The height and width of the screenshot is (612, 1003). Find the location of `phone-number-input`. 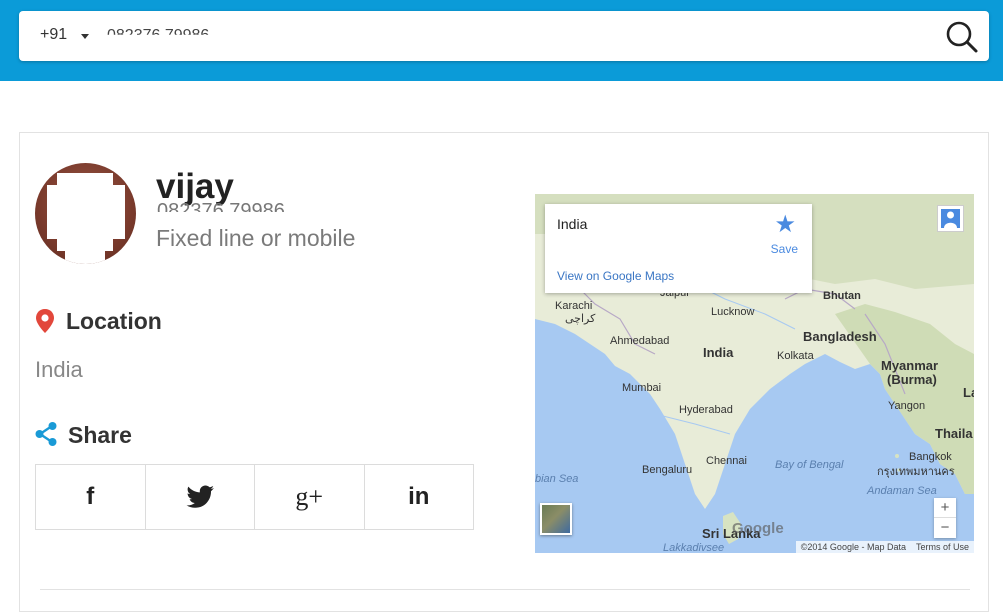

phone-number-input is located at coordinates (517, 29).